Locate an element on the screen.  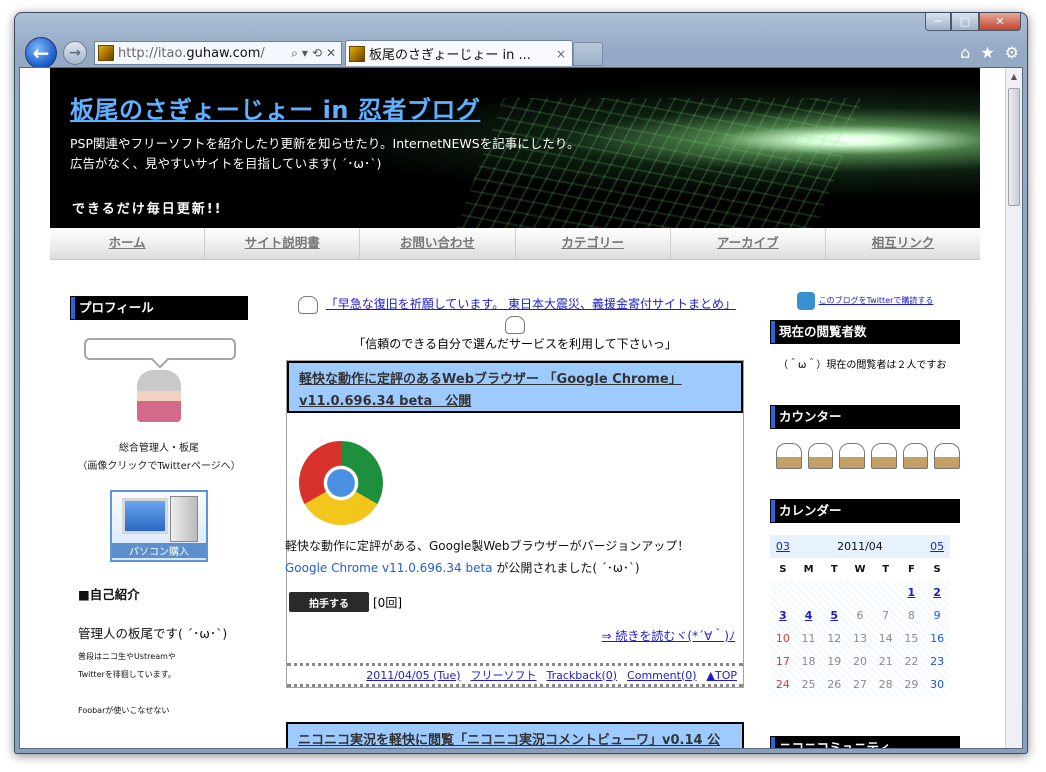
maximize-button: □ is located at coordinates (965, 22).